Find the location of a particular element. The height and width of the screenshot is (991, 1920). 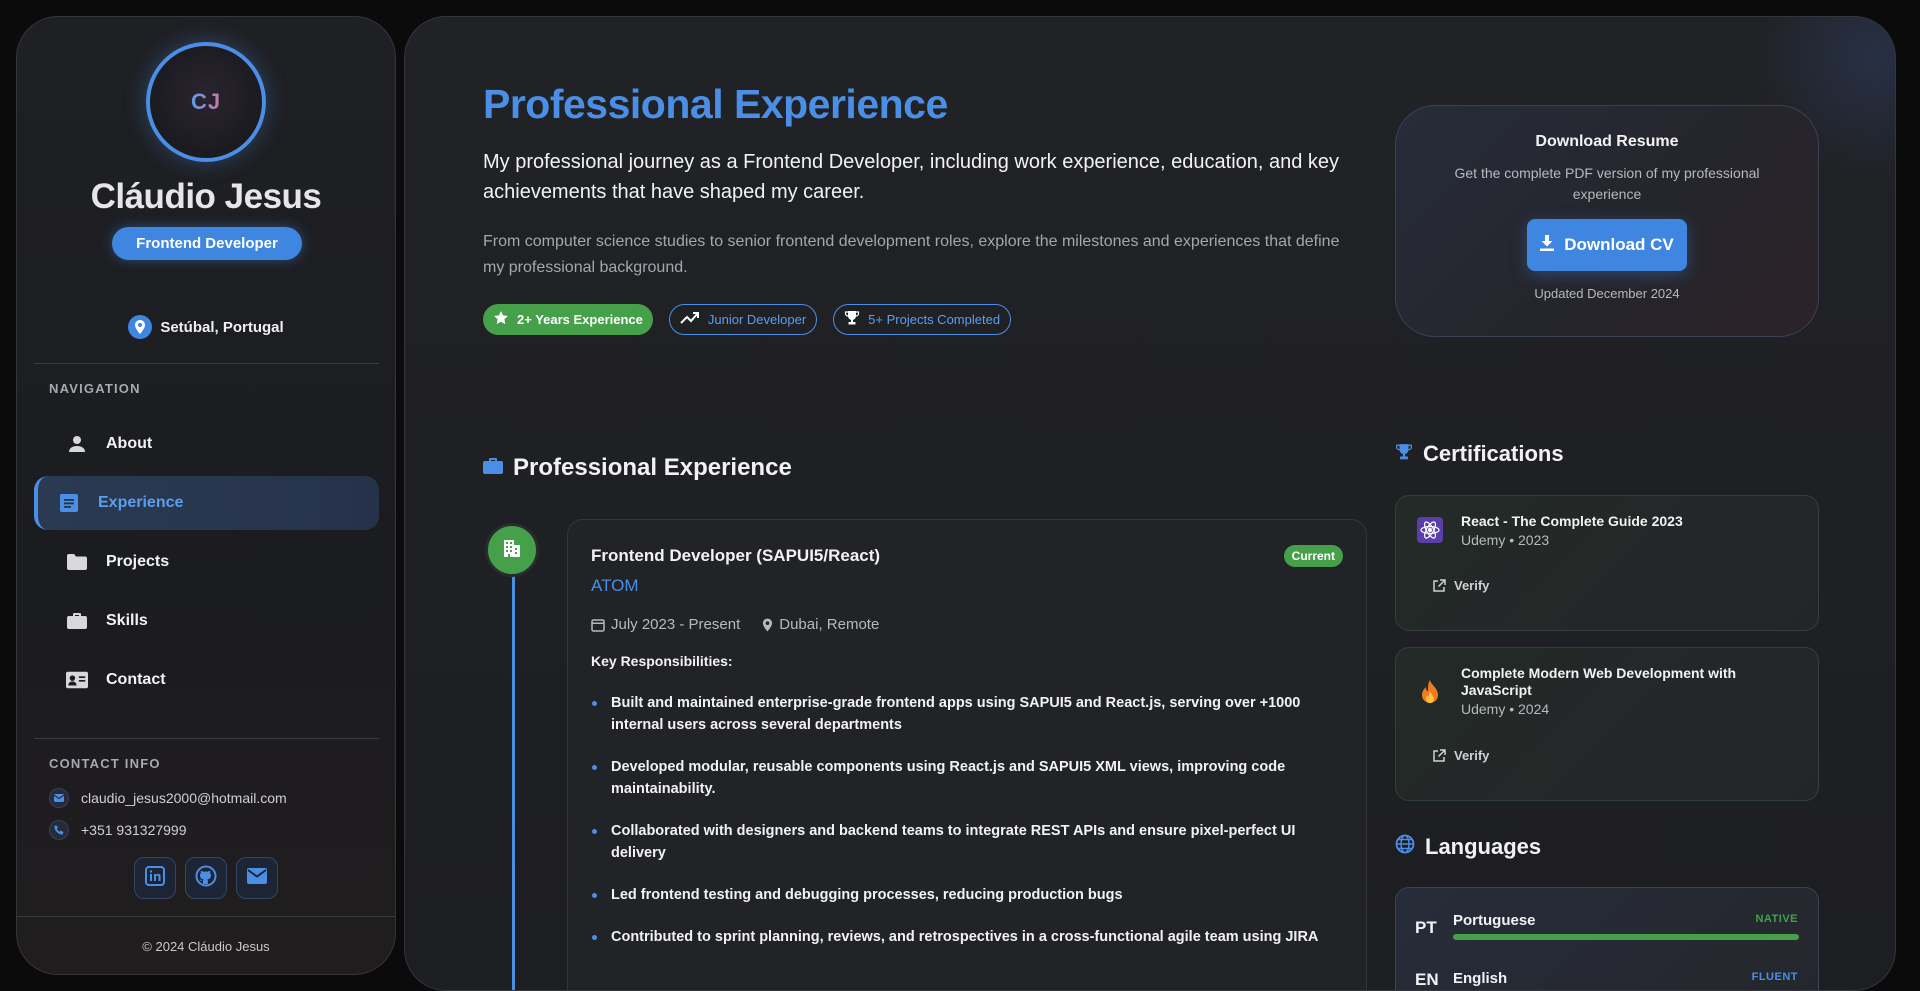

nav-label-contact: Contact is located at coordinates (136, 679).